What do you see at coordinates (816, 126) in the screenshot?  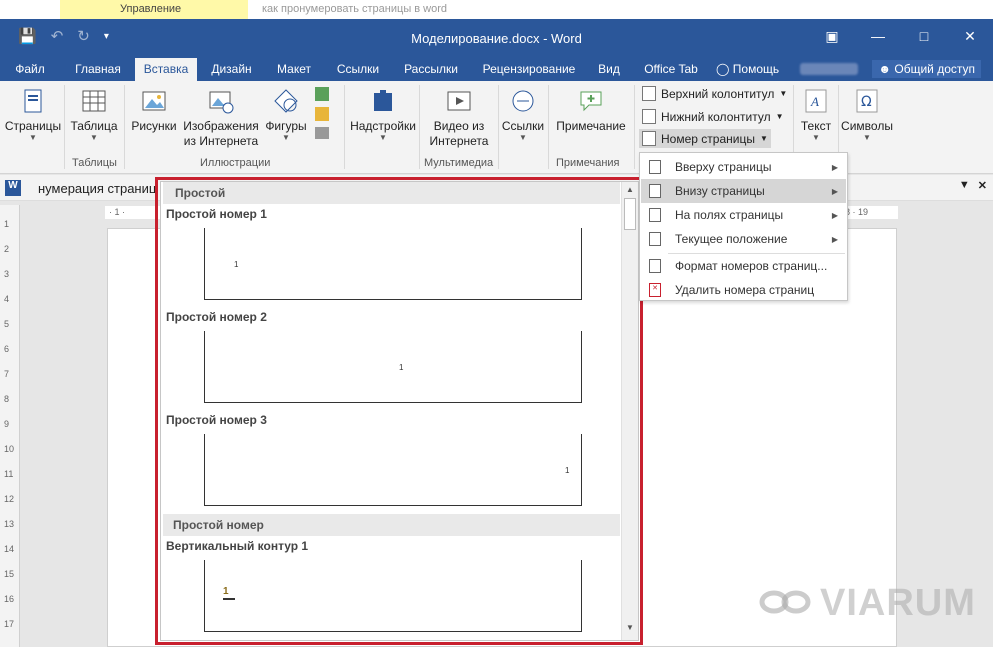 I see `text-label: Текст` at bounding box center [816, 126].